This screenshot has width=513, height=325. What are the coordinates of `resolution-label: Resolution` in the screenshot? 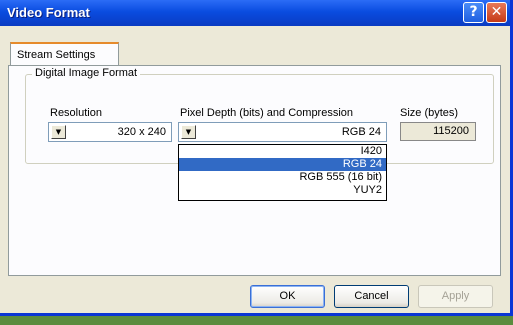 It's located at (76, 113).